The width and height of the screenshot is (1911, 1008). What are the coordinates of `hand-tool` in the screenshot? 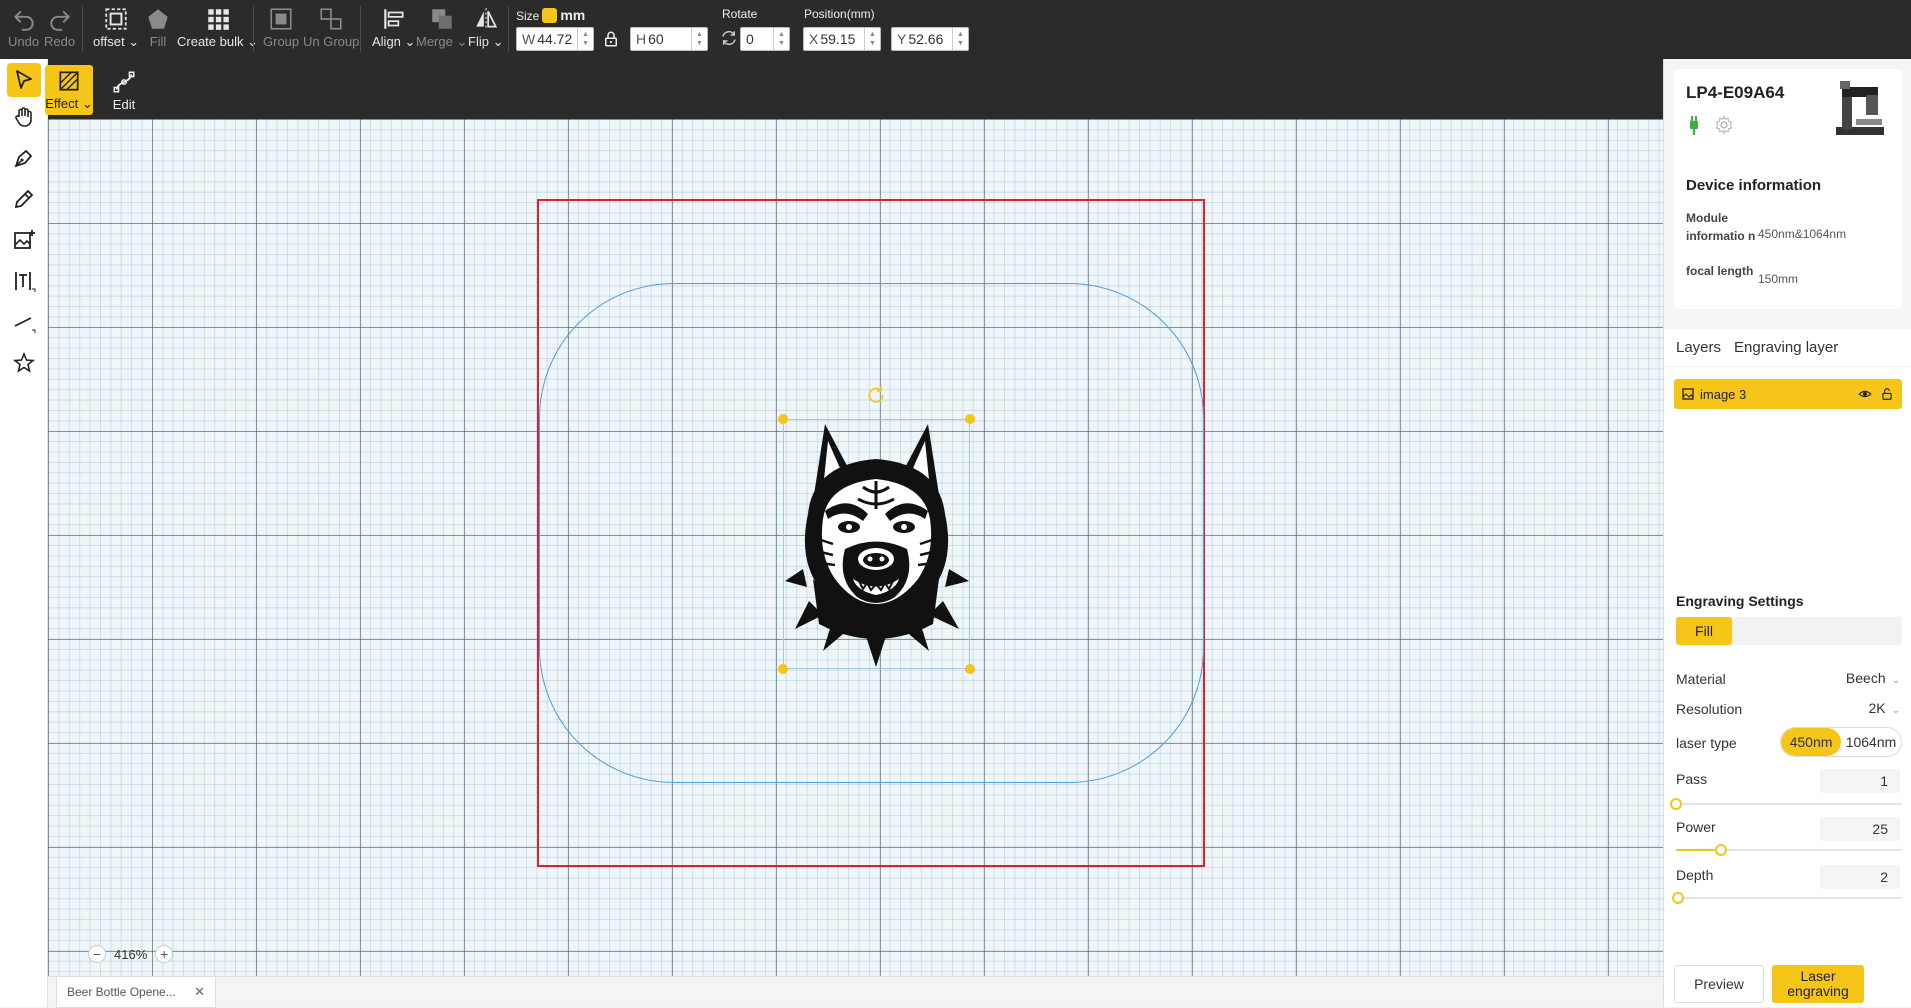 It's located at (24, 117).